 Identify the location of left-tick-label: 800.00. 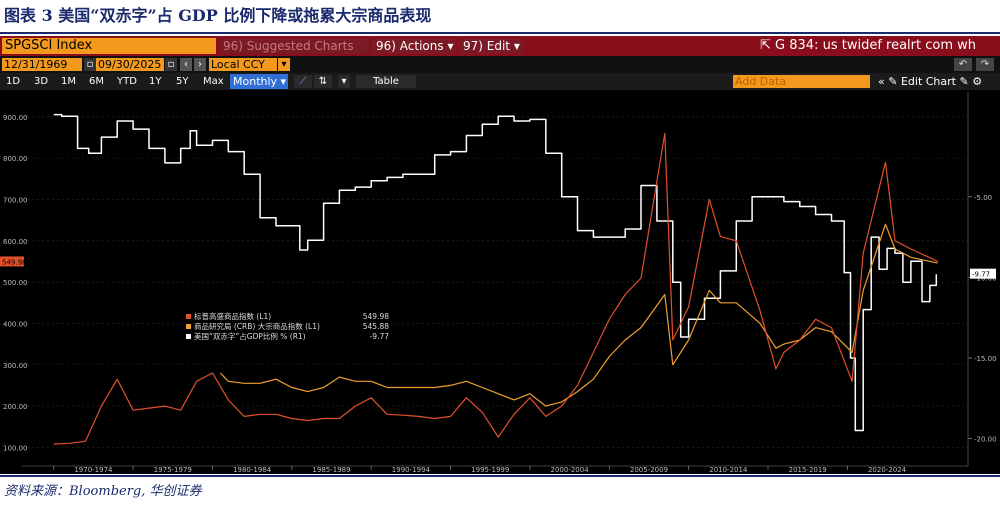
(15, 159).